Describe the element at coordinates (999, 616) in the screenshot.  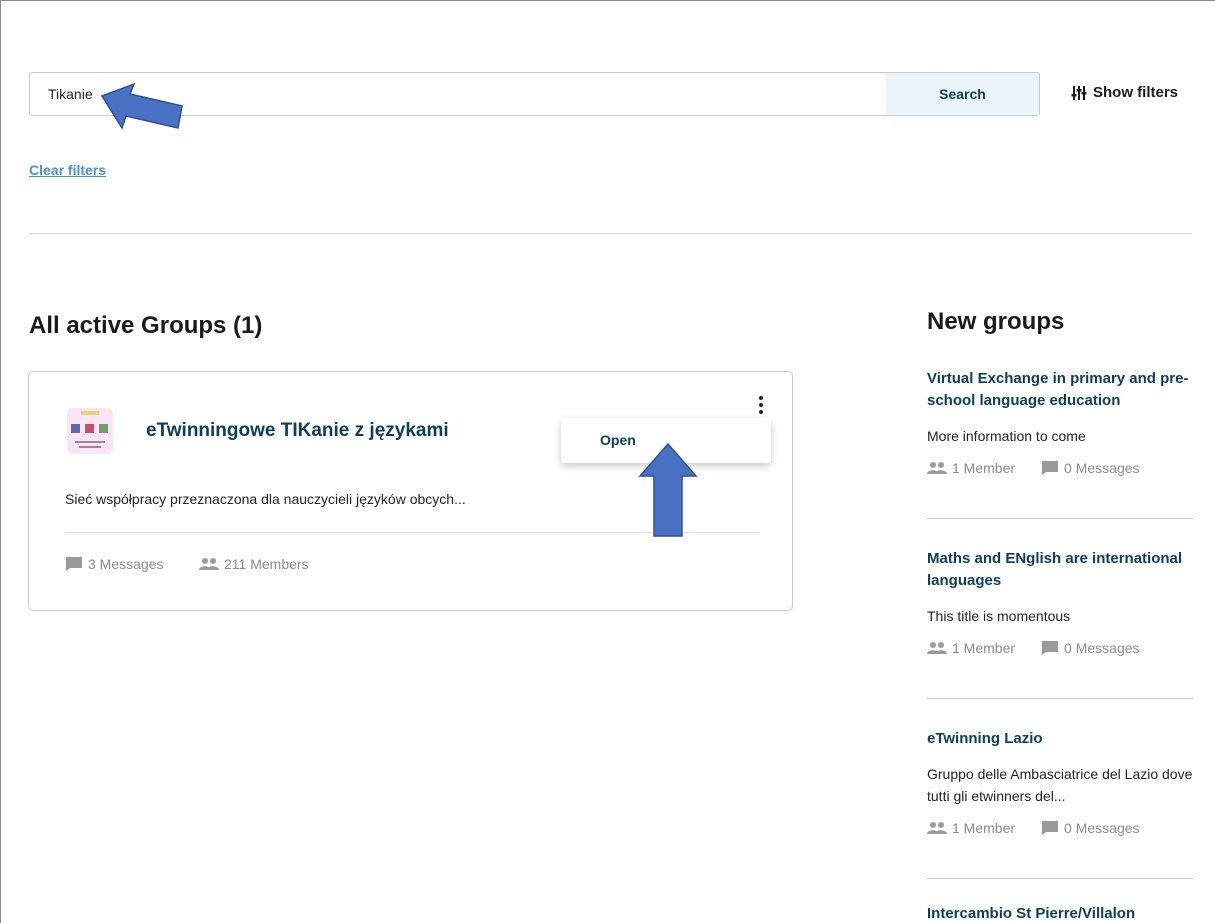
I see `new-group-description: This title is momentous` at that location.